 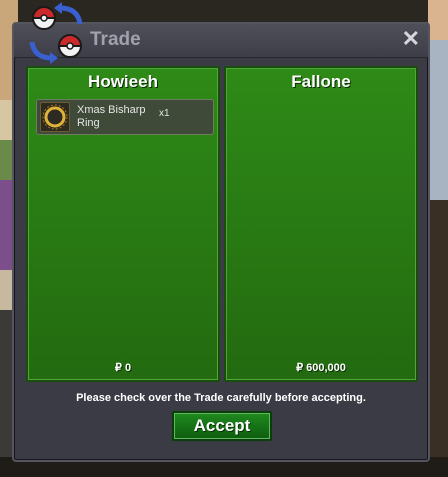 I want to click on player-name: Fallone, so click(x=321, y=81).